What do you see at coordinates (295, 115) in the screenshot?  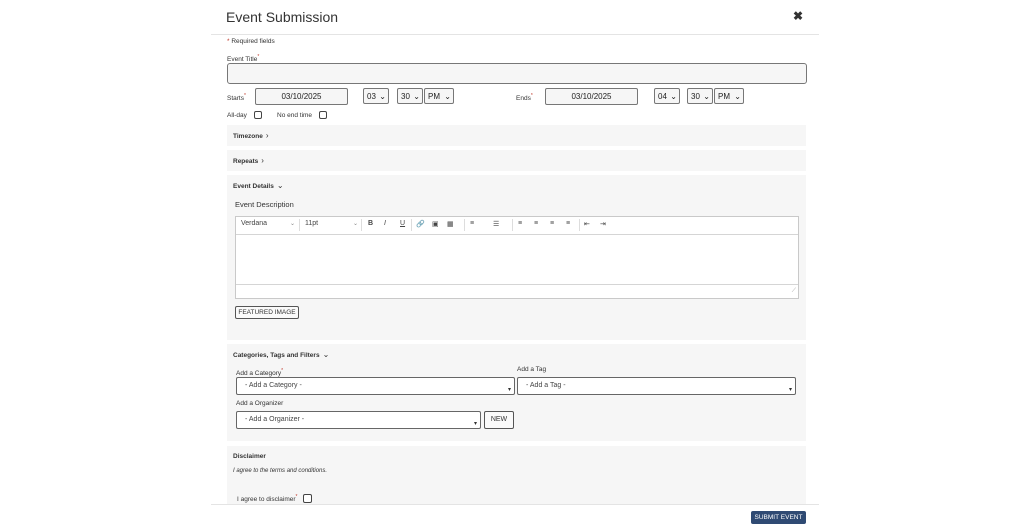 I see `noend-label: No end time` at bounding box center [295, 115].